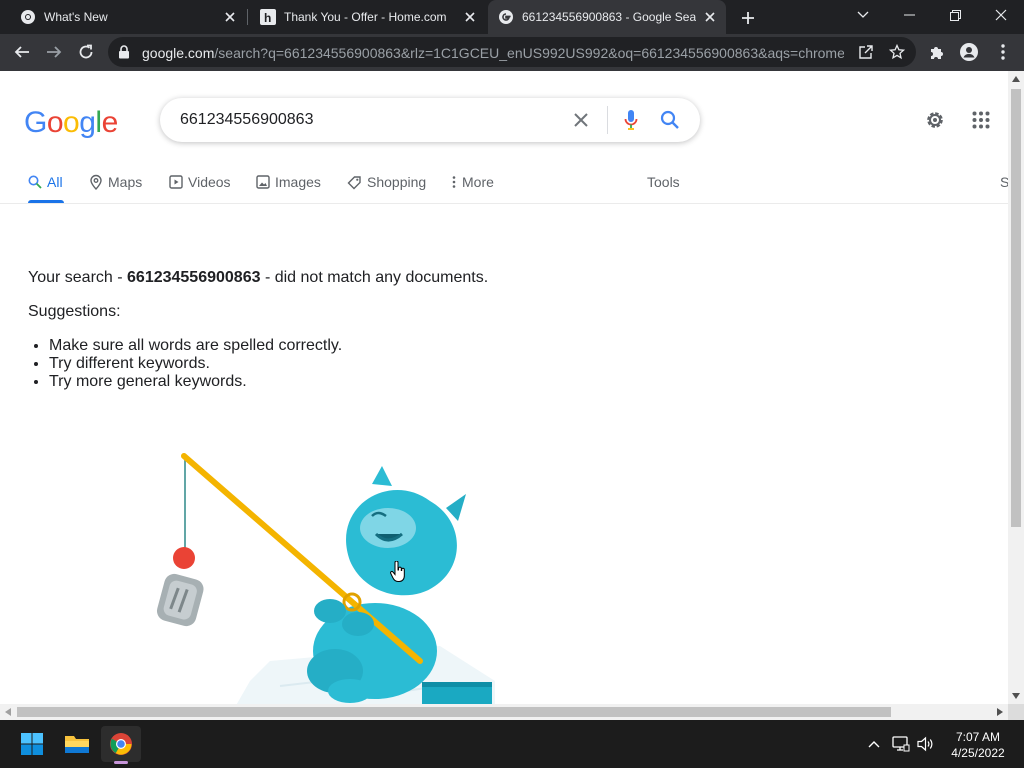  Describe the element at coordinates (110, 122) in the screenshot. I see `logo-letter: e` at that location.